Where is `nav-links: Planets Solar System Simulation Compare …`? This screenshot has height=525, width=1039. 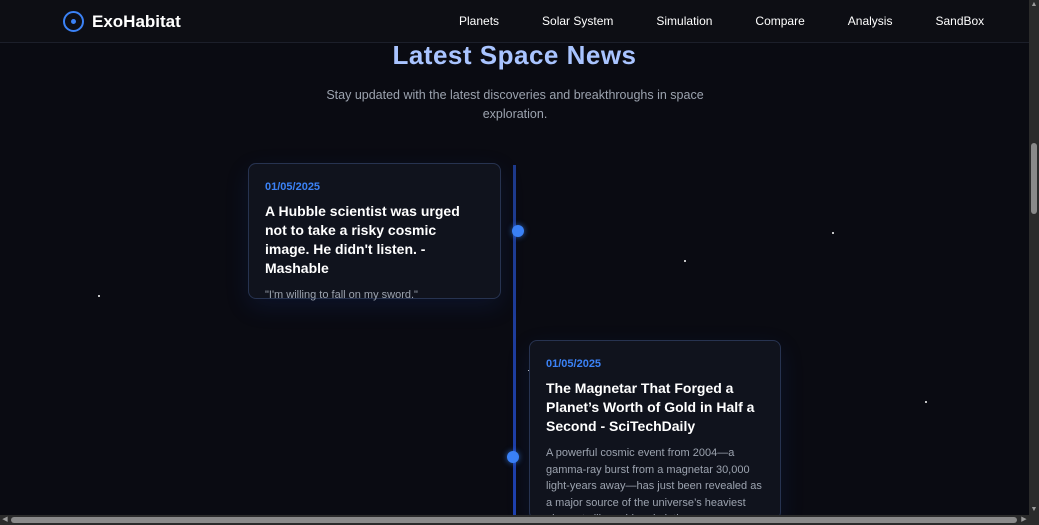 nav-links: Planets Solar System Simulation Compare … is located at coordinates (721, 21).